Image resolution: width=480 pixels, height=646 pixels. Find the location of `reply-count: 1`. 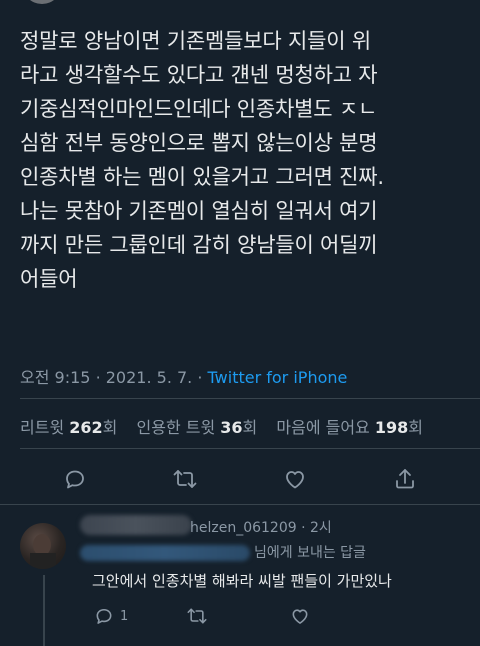

reply-count: 1 is located at coordinates (124, 616).